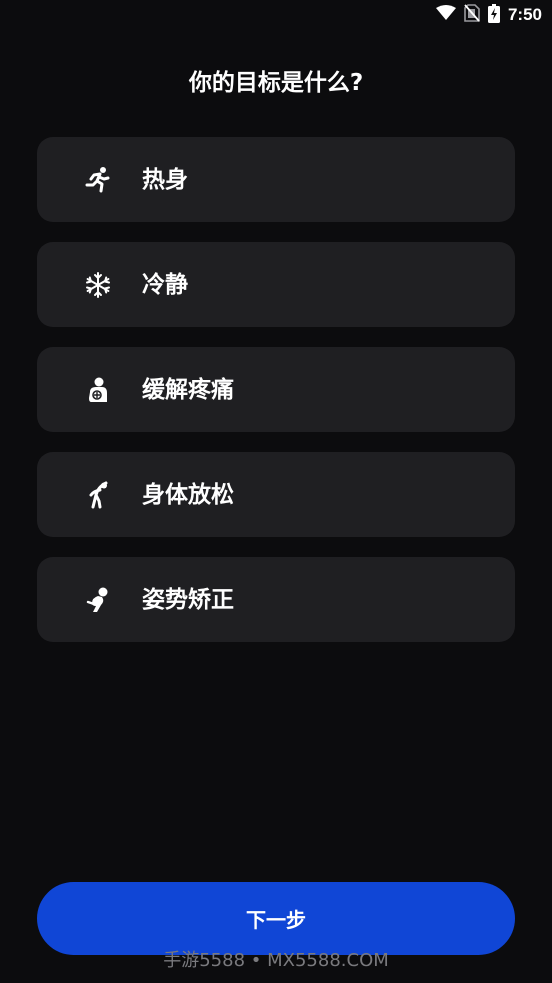 The height and width of the screenshot is (983, 552). I want to click on status-icons: 7:50, so click(488, 15).